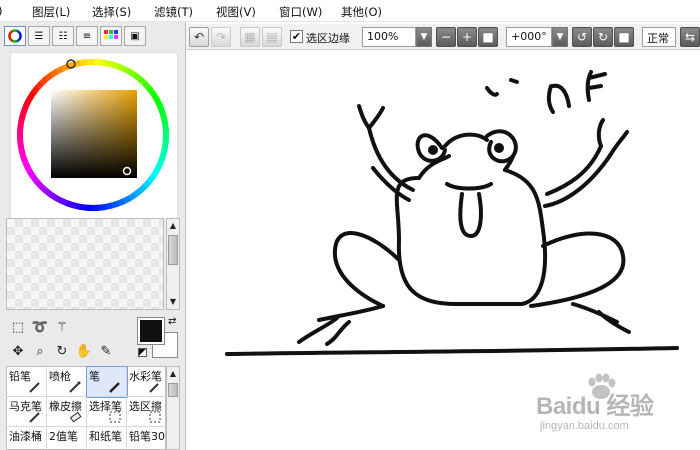  What do you see at coordinates (199, 37) in the screenshot?
I see `undo-button: ↶` at bounding box center [199, 37].